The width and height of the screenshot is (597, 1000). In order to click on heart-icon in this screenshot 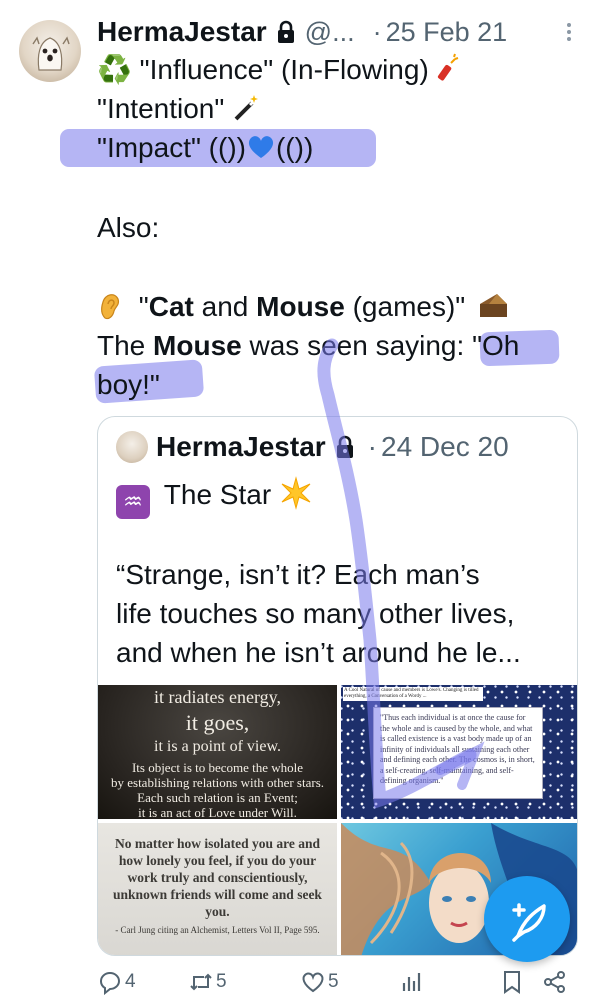, I will do `click(313, 982)`.